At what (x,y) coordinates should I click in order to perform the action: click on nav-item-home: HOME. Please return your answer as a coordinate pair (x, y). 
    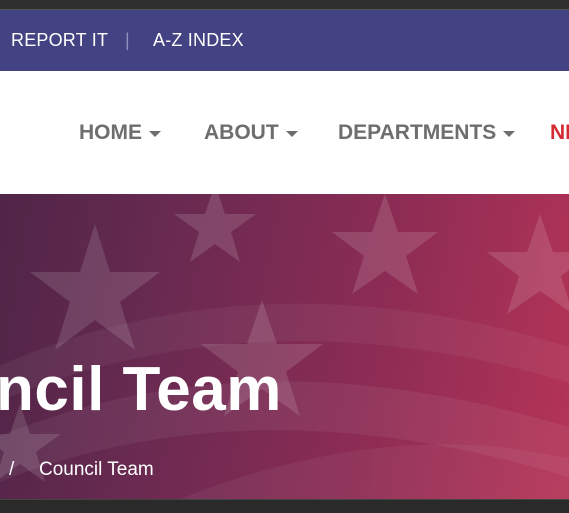
    Looking at the image, I should click on (120, 133).